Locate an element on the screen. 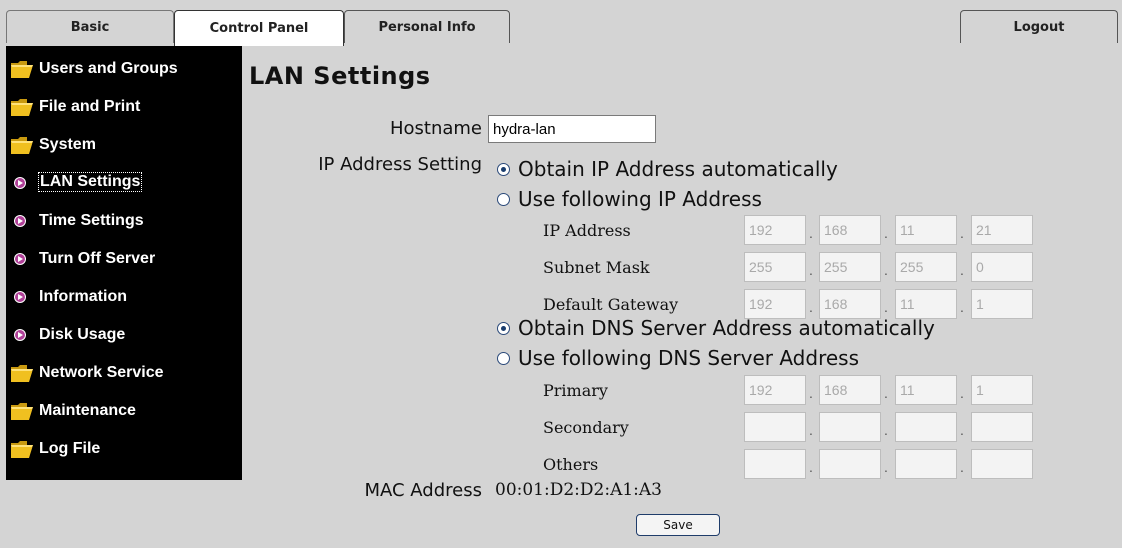  dns-primary-octet-2: 168 is located at coordinates (850, 390).